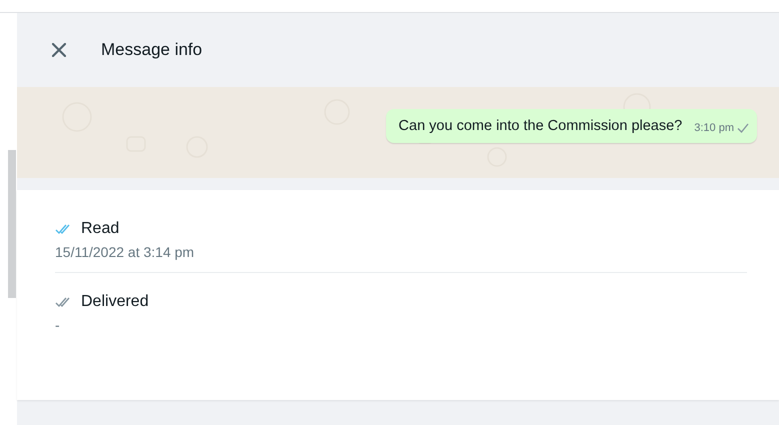 The height and width of the screenshot is (425, 779). What do you see at coordinates (151, 50) in the screenshot?
I see `panel-title: Message info` at bounding box center [151, 50].